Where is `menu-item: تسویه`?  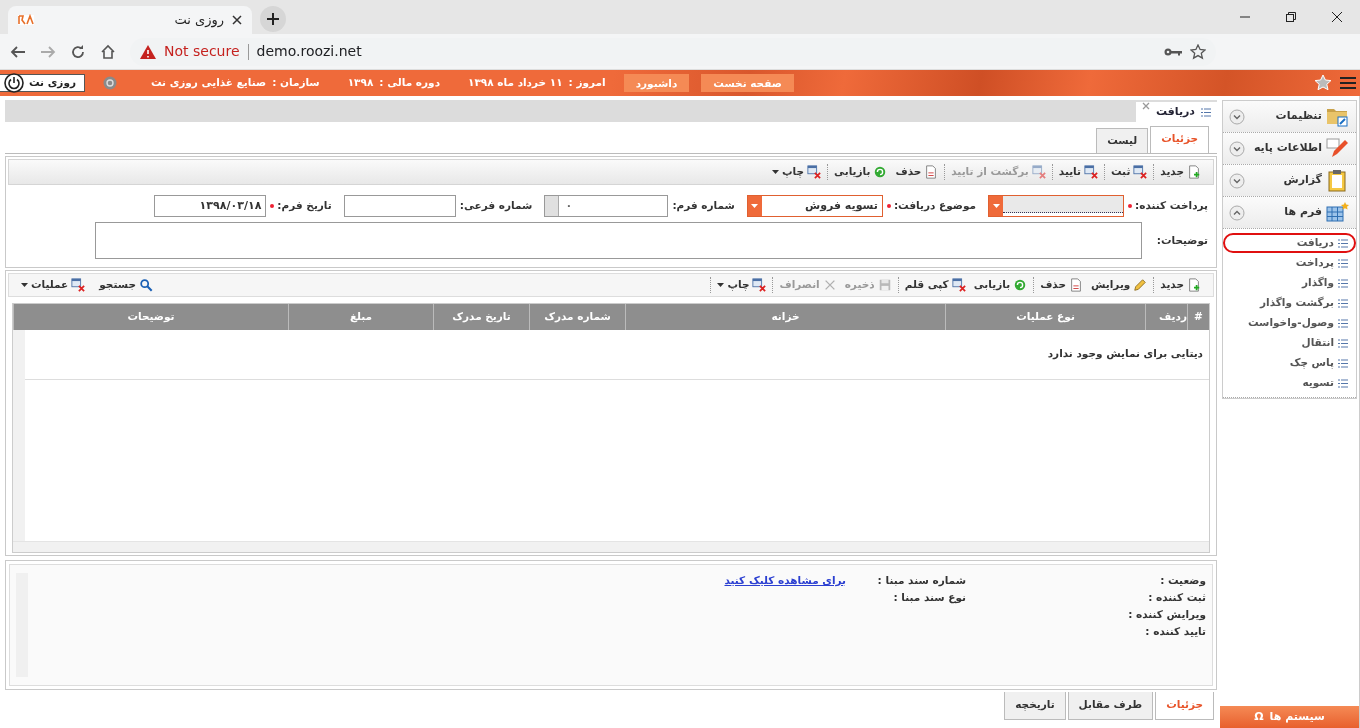
menu-item: تسویه is located at coordinates (1289, 383).